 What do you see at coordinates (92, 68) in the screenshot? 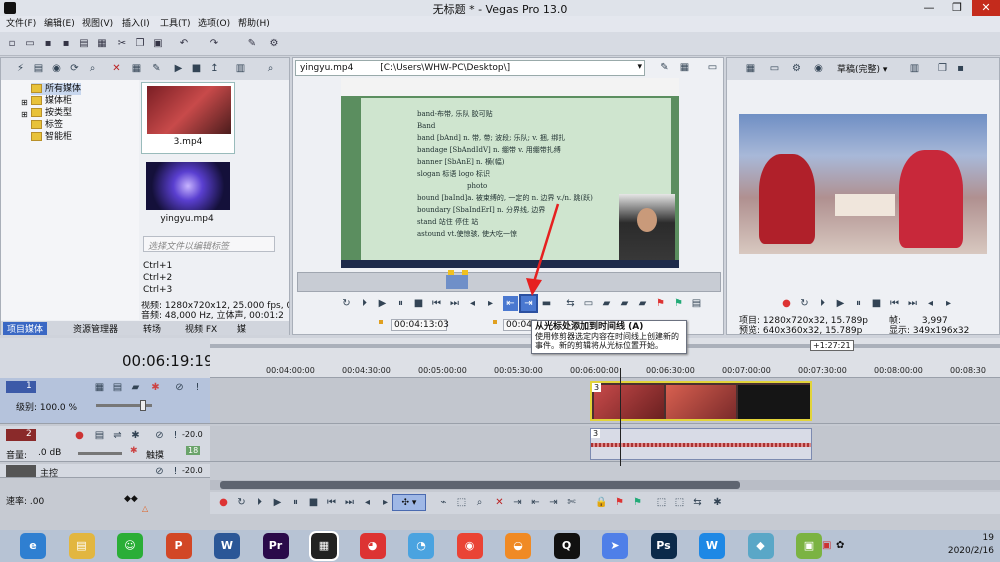
I see `search-icon: ⌕` at bounding box center [92, 68].